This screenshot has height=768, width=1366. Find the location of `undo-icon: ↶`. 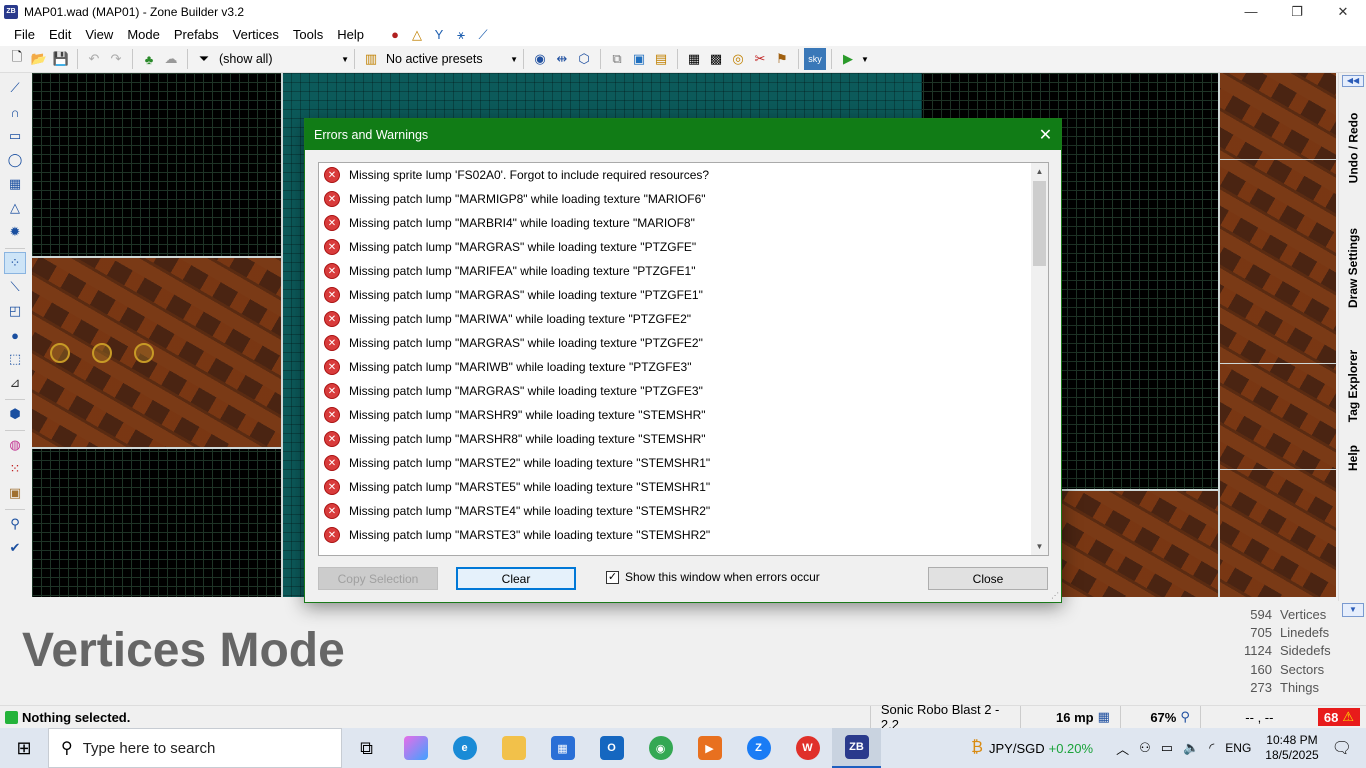

undo-icon: ↶ is located at coordinates (94, 59).